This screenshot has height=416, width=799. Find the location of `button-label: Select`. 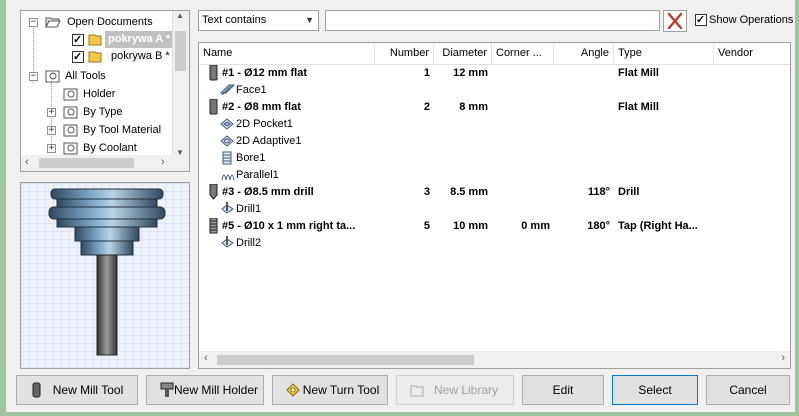

button-label: Select is located at coordinates (655, 390).